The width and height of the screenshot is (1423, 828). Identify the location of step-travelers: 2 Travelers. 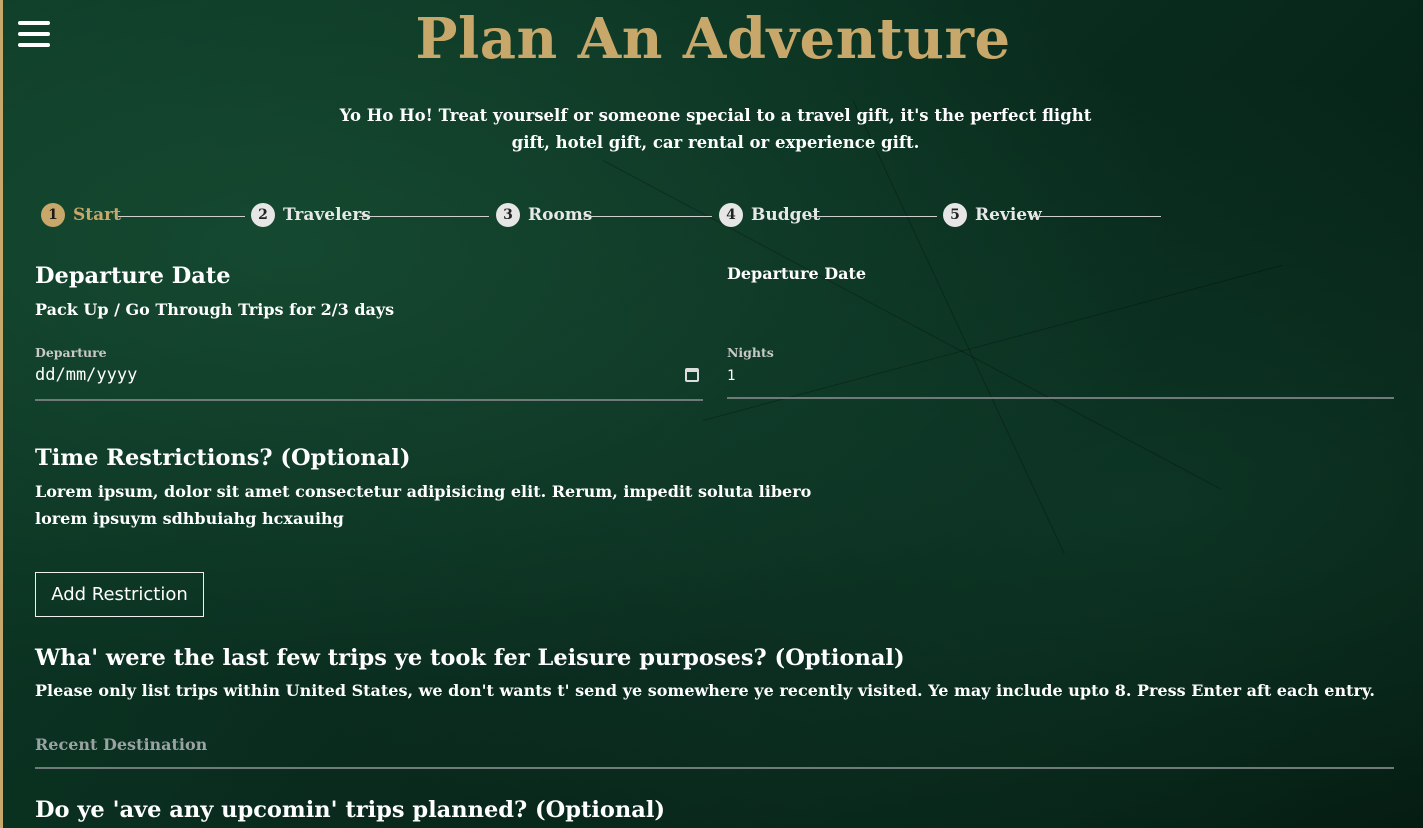
(311, 215).